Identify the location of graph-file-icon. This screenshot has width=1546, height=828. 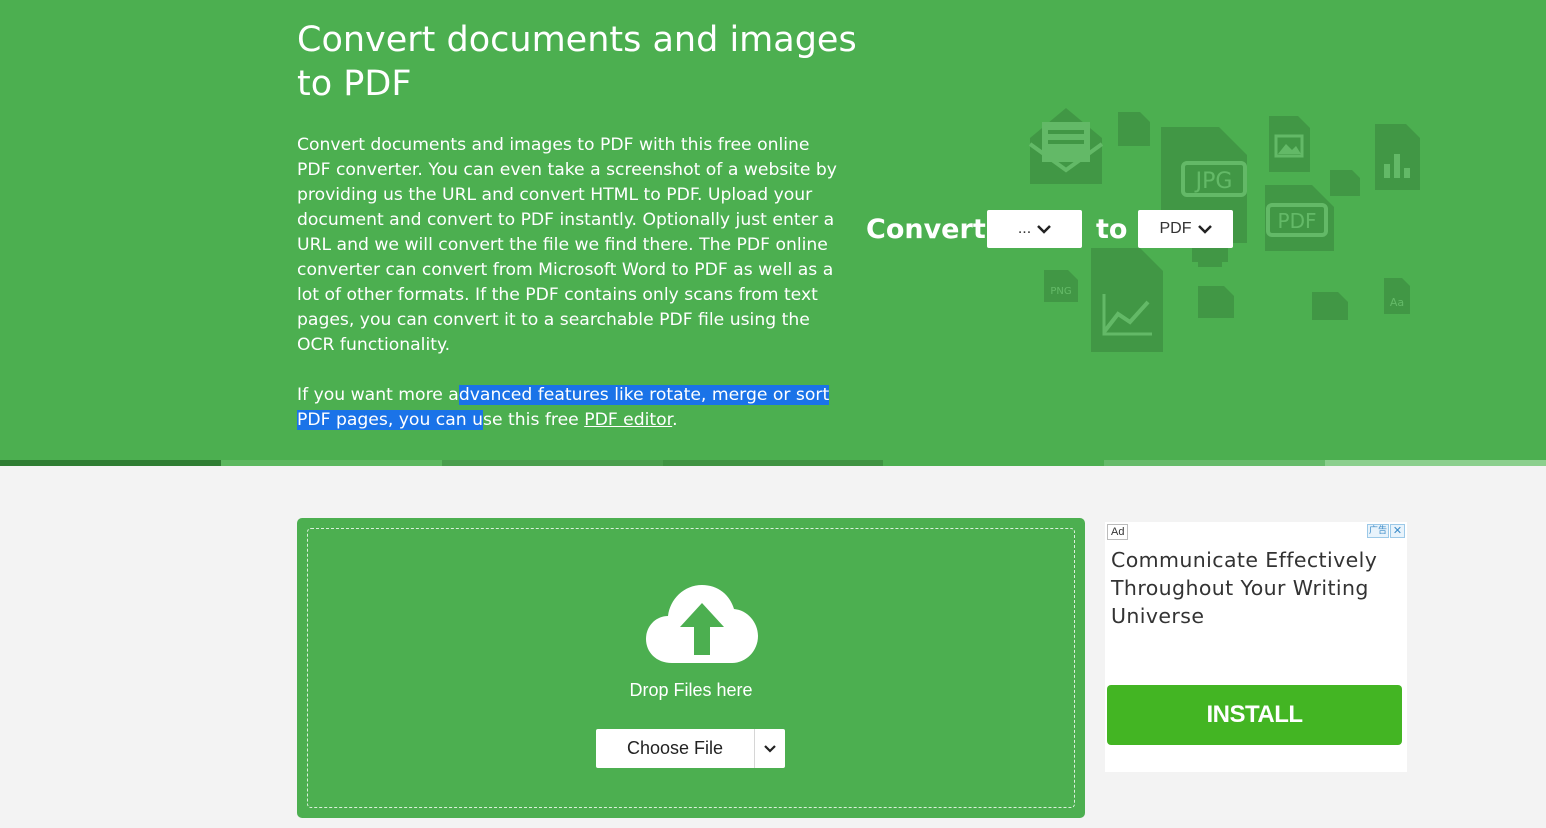
(1127, 300).